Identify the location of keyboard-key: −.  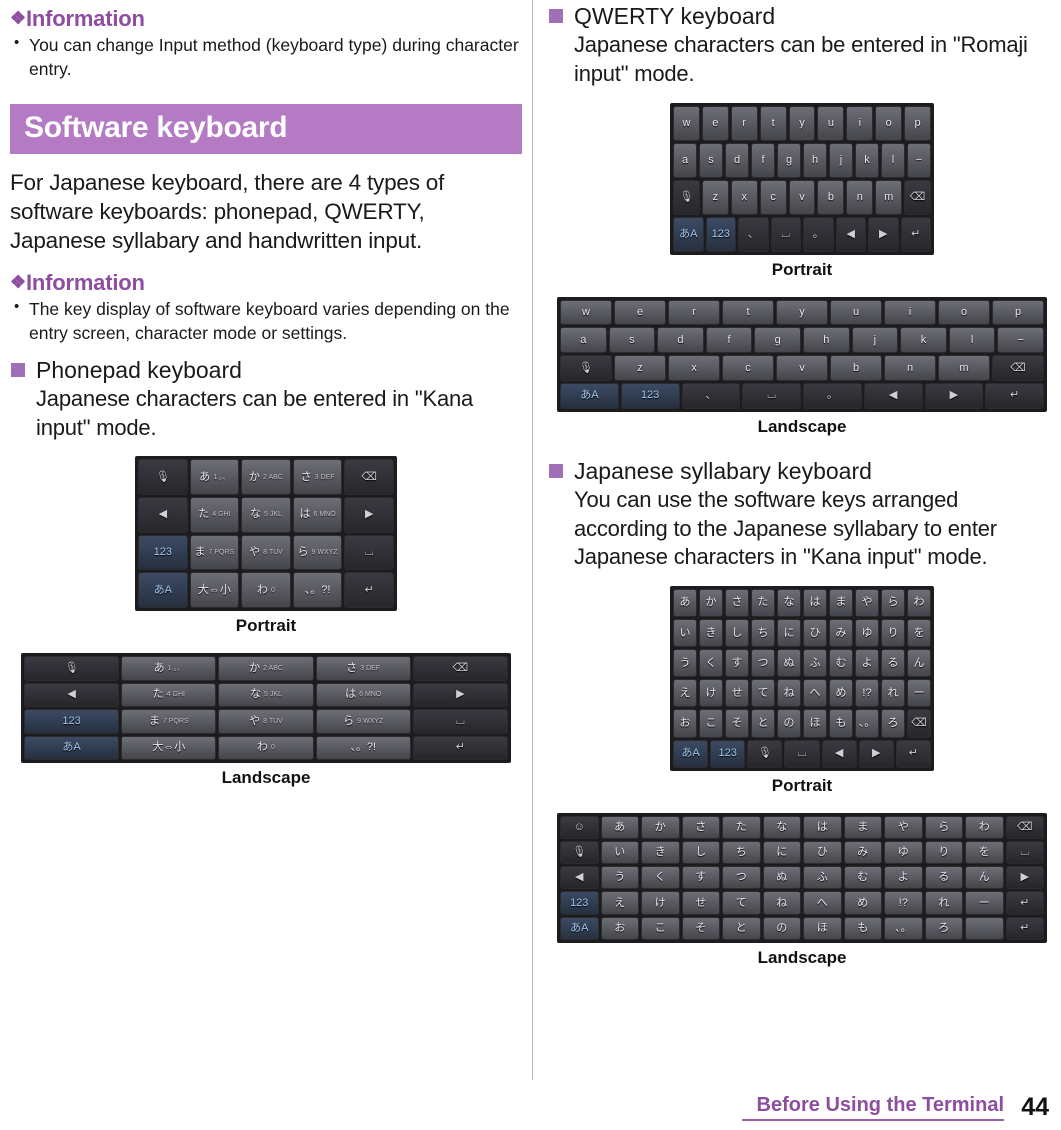
(919, 160).